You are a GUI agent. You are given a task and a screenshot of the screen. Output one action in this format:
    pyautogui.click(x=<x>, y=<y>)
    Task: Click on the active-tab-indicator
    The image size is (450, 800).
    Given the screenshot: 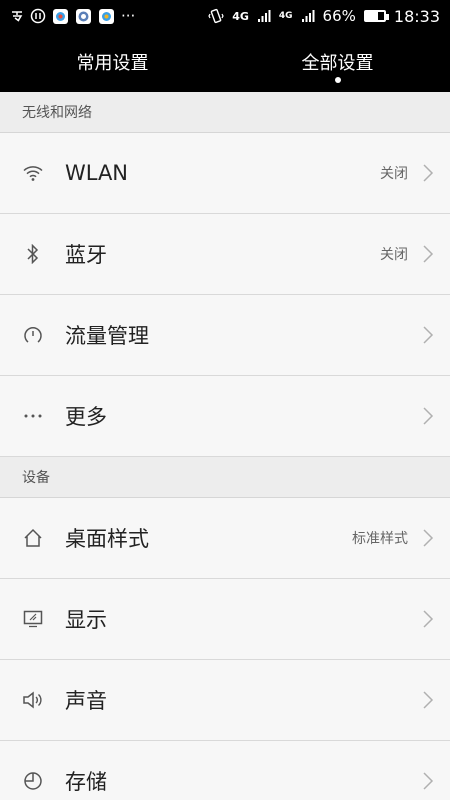 What is the action you would take?
    pyautogui.click(x=337, y=80)
    